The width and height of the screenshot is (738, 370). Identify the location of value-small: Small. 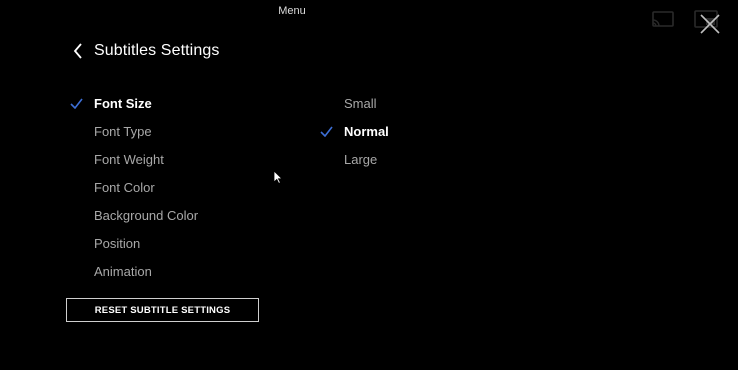
(366, 108).